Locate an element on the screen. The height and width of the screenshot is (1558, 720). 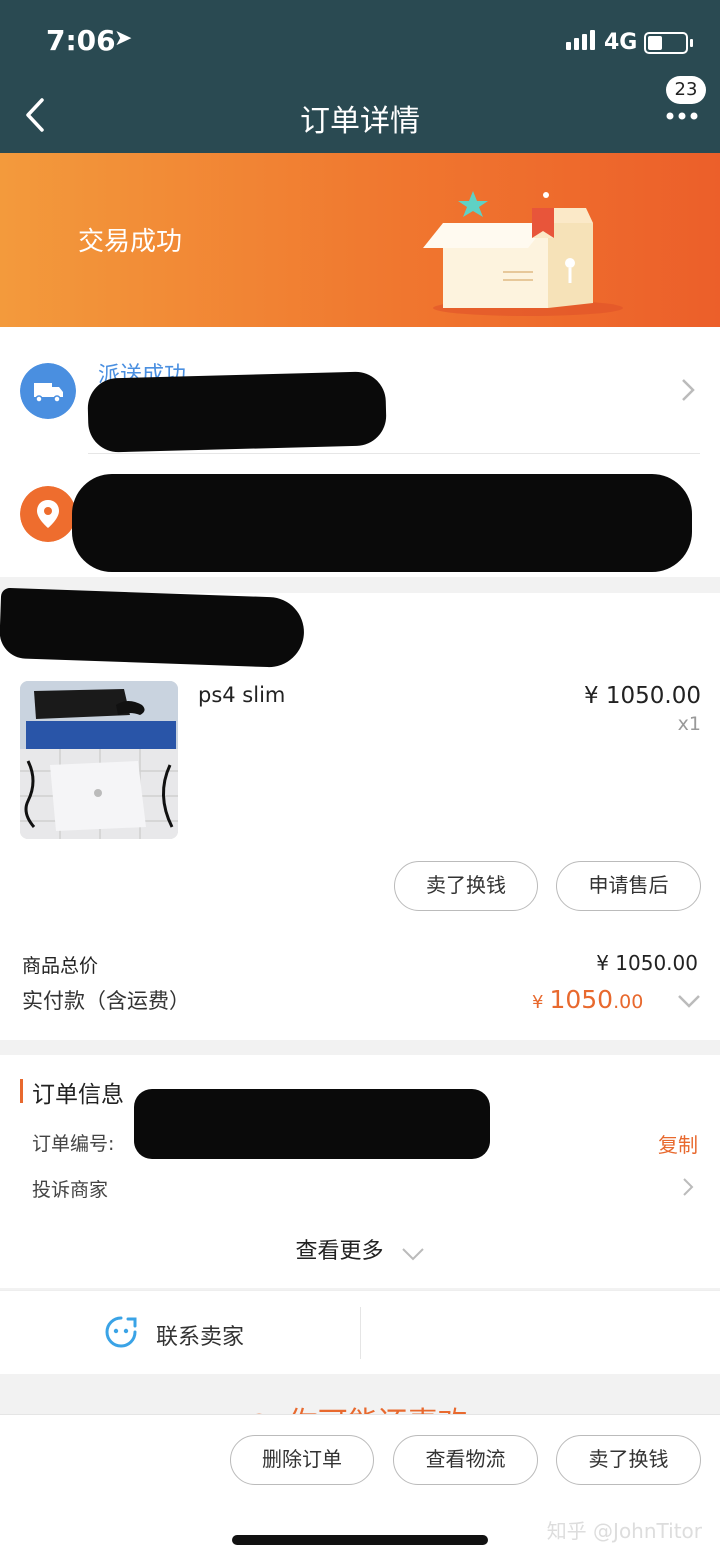
contact-section: 联系卖家 is located at coordinates (360, 1332).